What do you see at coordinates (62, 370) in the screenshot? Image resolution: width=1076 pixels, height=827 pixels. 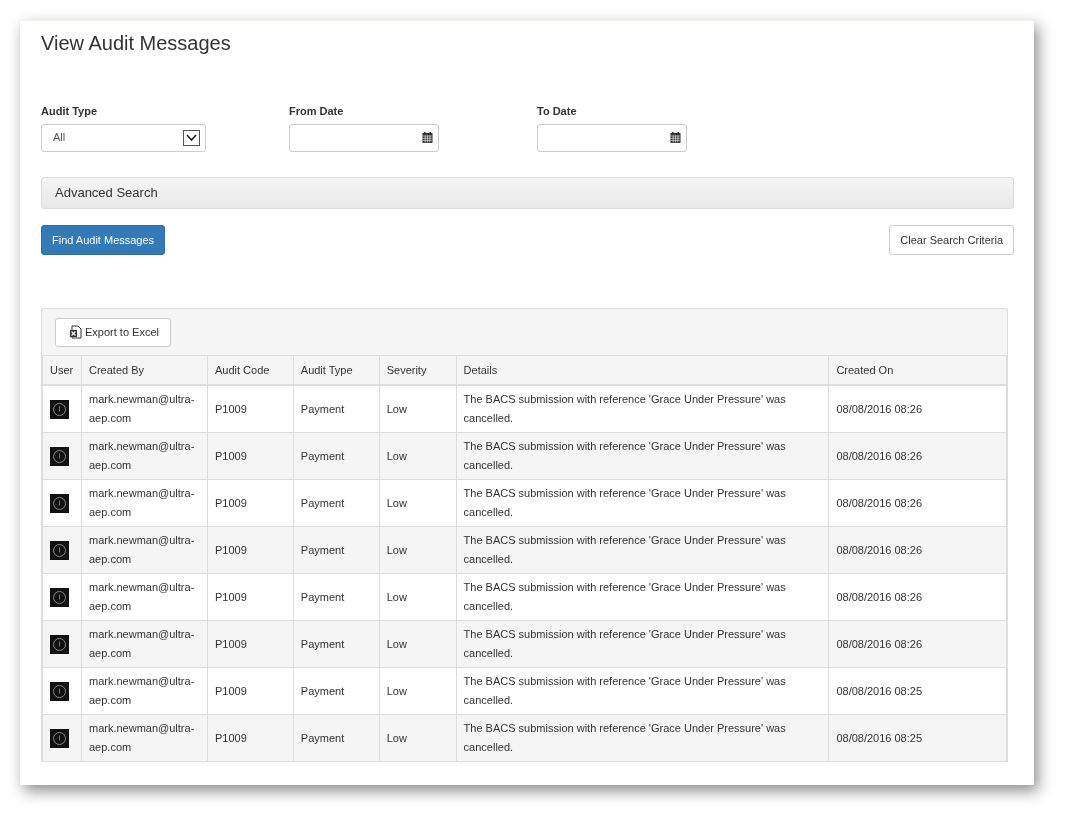 I see `column-header: User` at bounding box center [62, 370].